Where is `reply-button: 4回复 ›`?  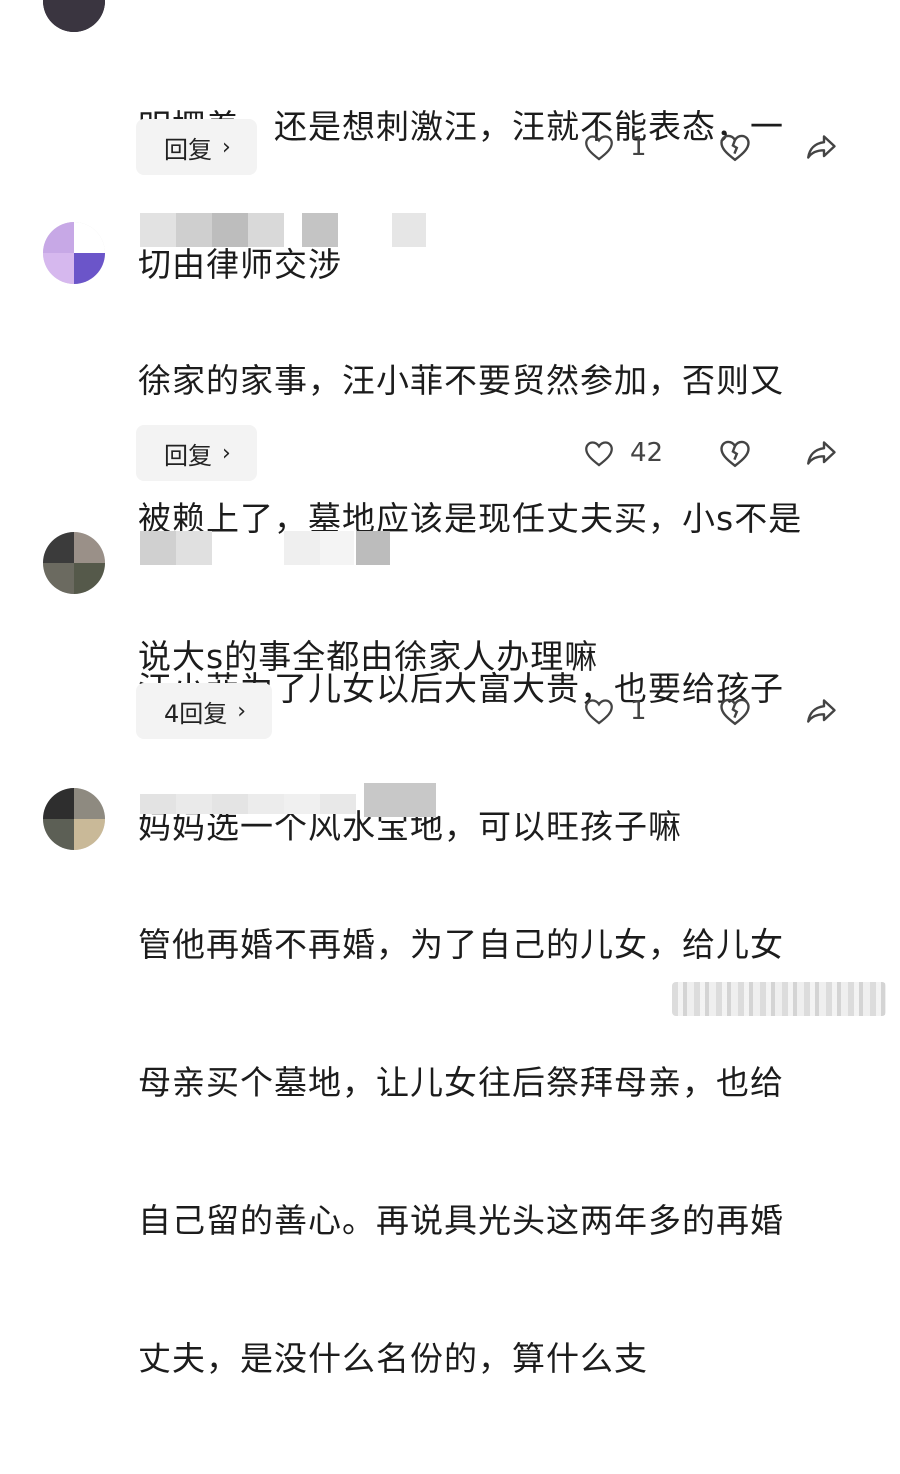
reply-button: 4回复 › is located at coordinates (204, 711).